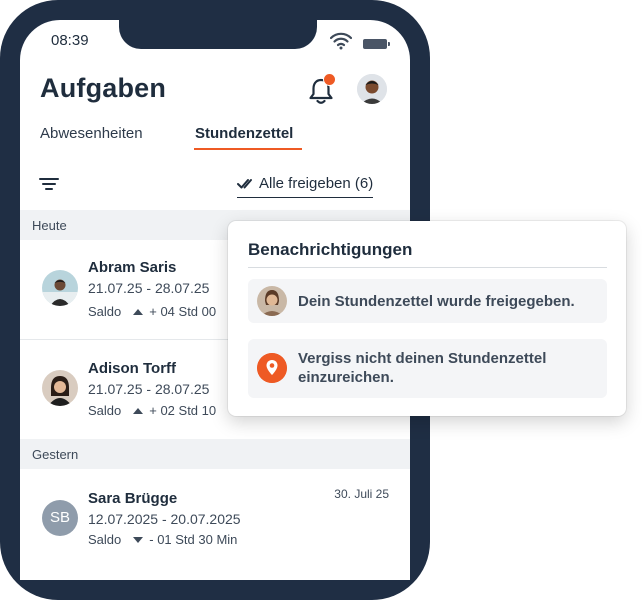 This screenshot has height=600, width=642. What do you see at coordinates (376, 44) in the screenshot?
I see `battery-icon` at bounding box center [376, 44].